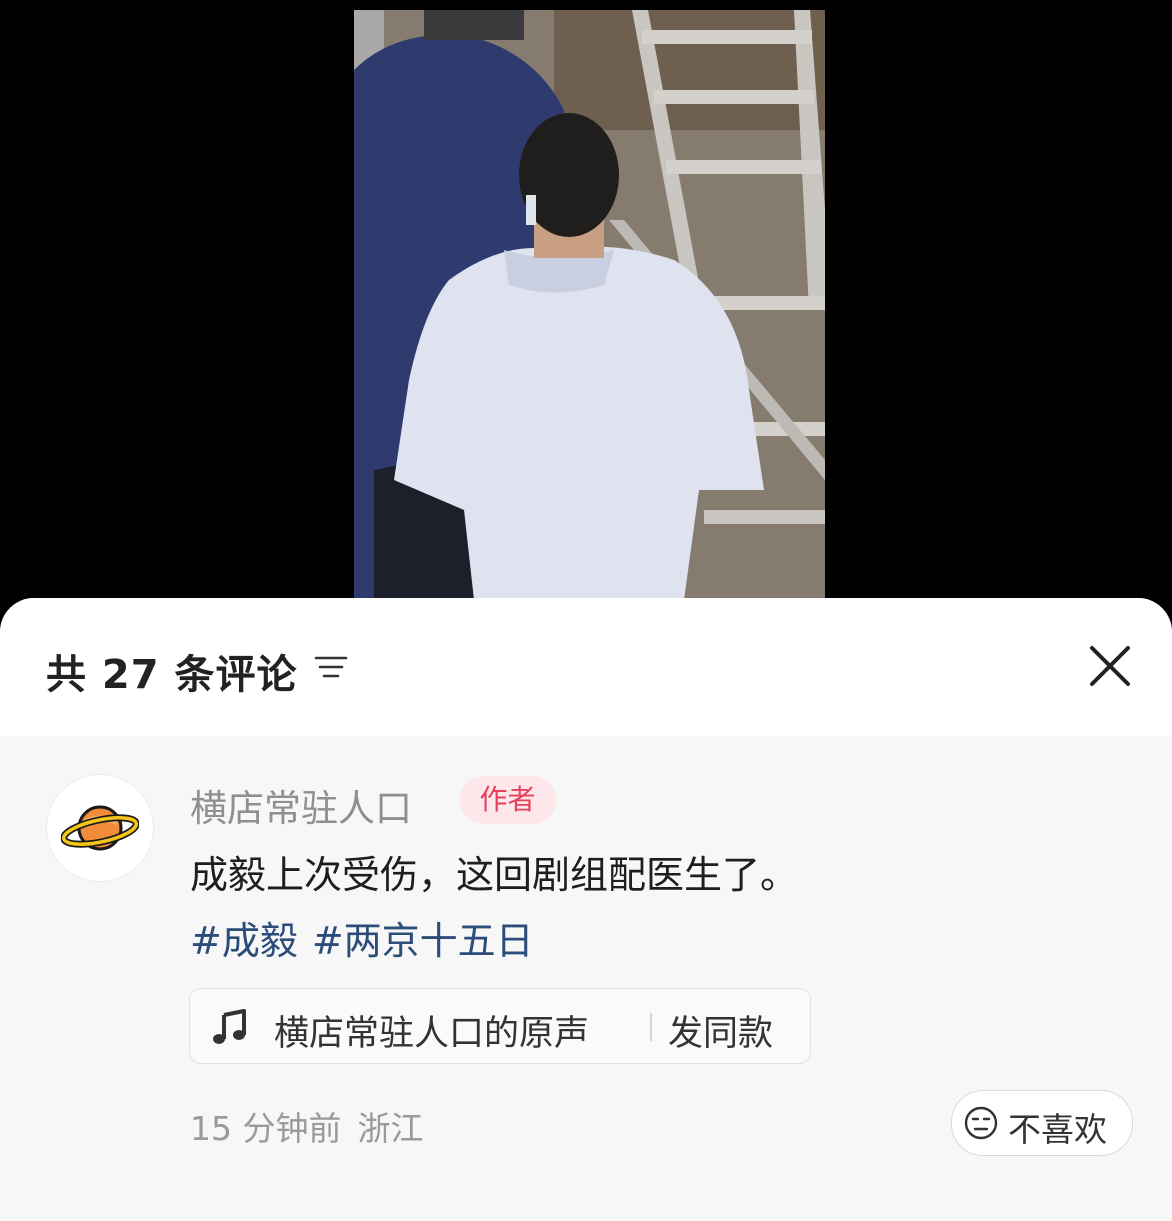  What do you see at coordinates (651, 1027) in the screenshot?
I see `chip-divider` at bounding box center [651, 1027].